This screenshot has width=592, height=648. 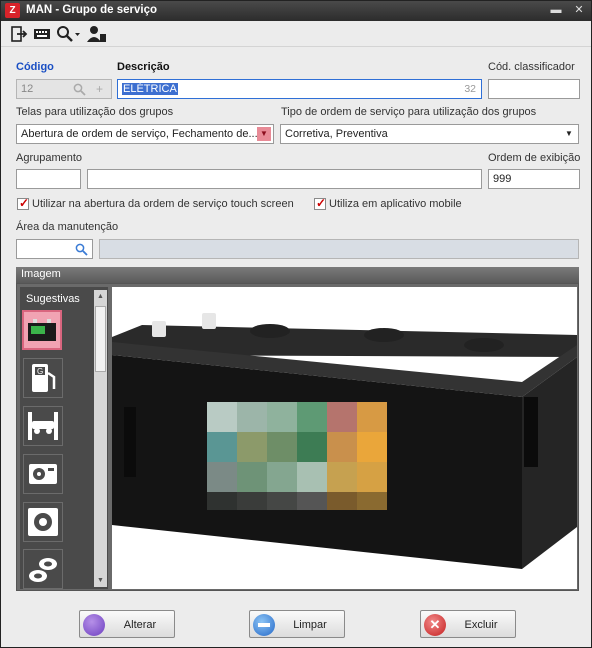 What do you see at coordinates (297, 456) in the screenshot?
I see `battery-label` at bounding box center [297, 456].